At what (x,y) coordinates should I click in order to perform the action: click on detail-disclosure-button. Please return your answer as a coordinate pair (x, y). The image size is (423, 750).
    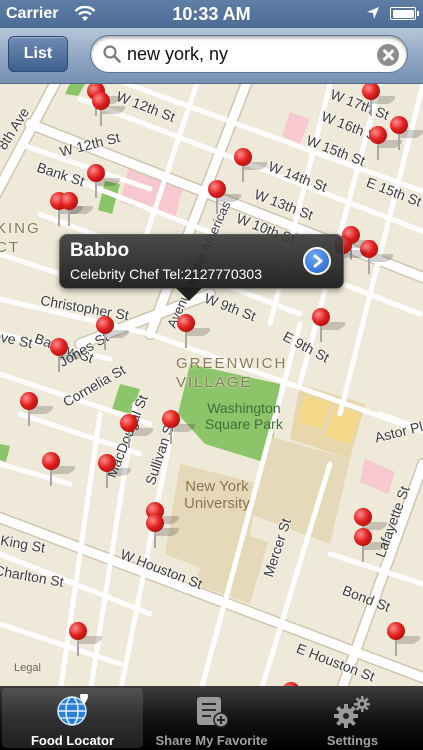
    Looking at the image, I should click on (317, 261).